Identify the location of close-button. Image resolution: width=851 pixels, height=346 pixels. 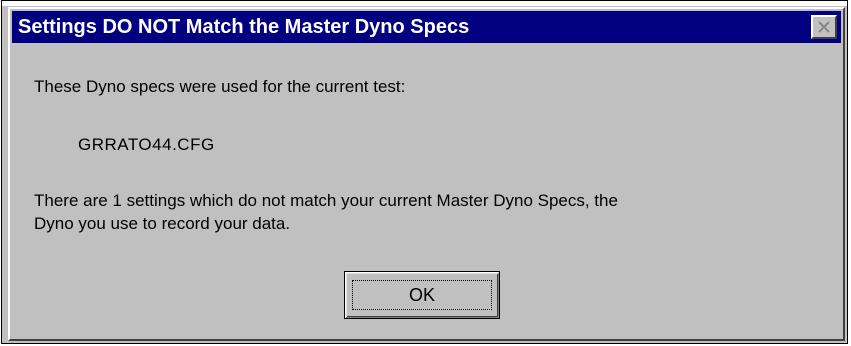
(824, 27).